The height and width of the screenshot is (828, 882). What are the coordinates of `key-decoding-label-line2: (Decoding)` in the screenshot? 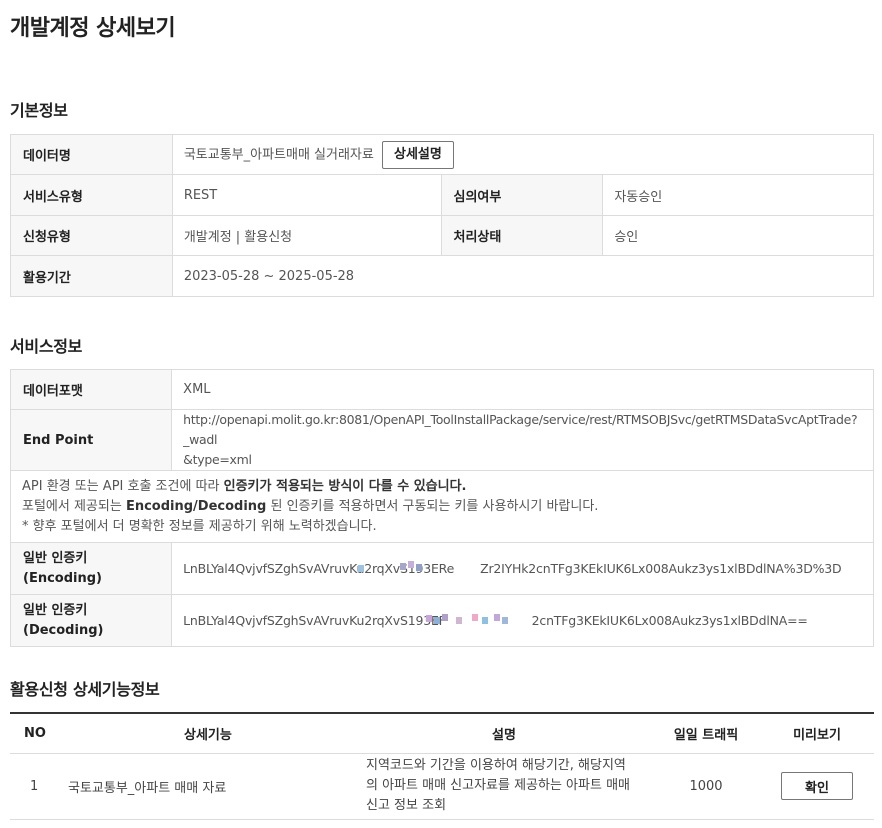 It's located at (63, 630).